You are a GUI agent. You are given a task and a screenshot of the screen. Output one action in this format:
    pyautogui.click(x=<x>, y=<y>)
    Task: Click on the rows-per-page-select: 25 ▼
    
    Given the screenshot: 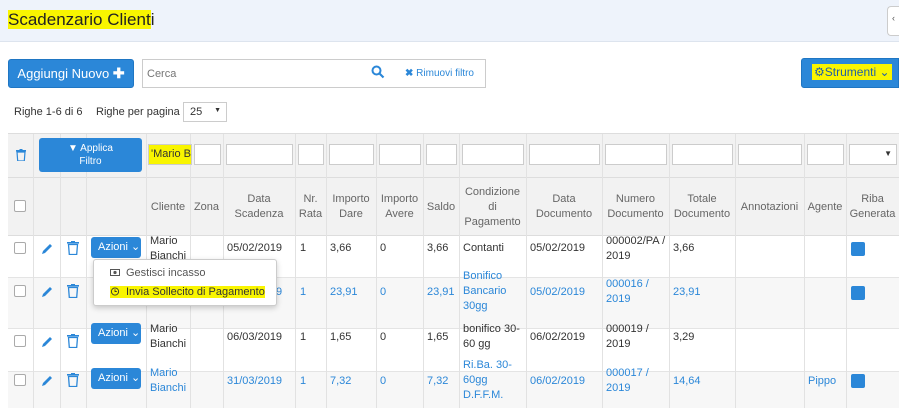 What is the action you would take?
    pyautogui.click(x=205, y=112)
    